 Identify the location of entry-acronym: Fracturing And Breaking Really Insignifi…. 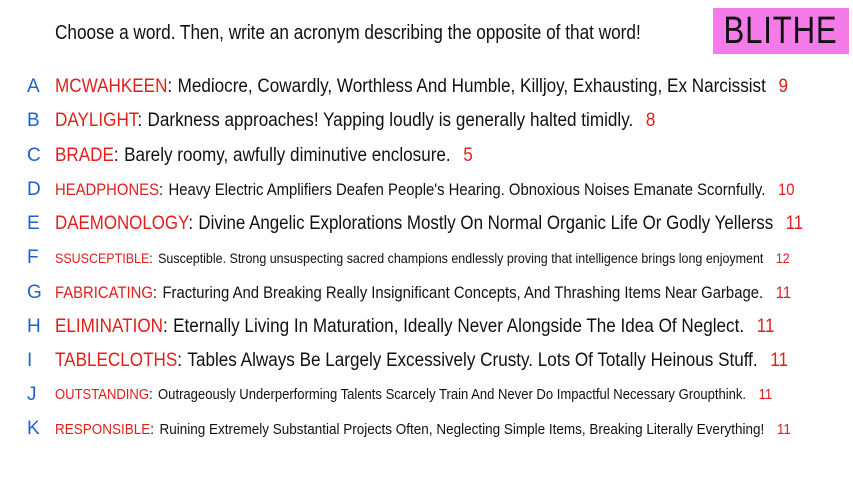
(463, 292).